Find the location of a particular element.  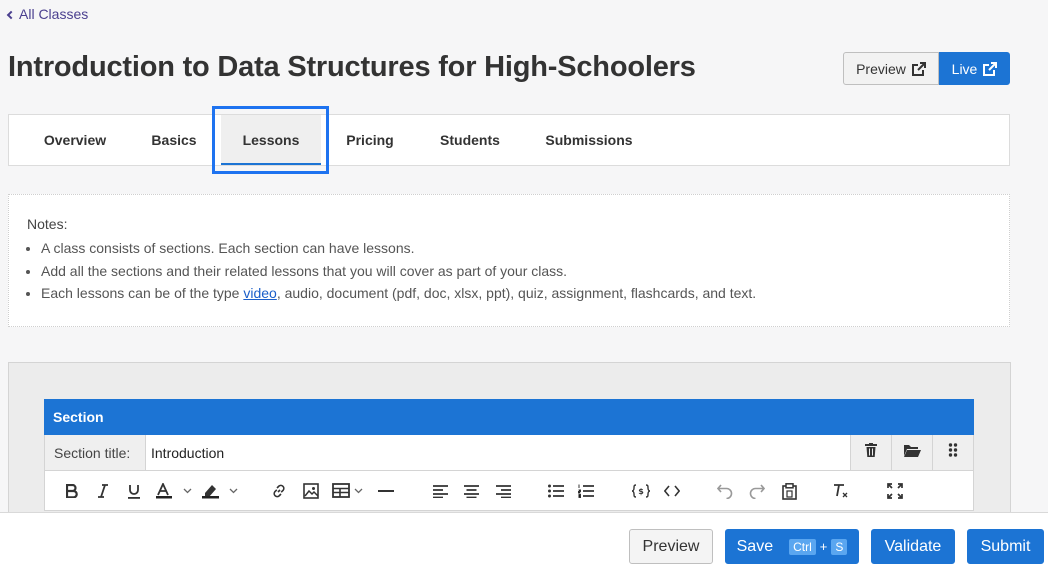

code-icon is located at coordinates (672, 491).